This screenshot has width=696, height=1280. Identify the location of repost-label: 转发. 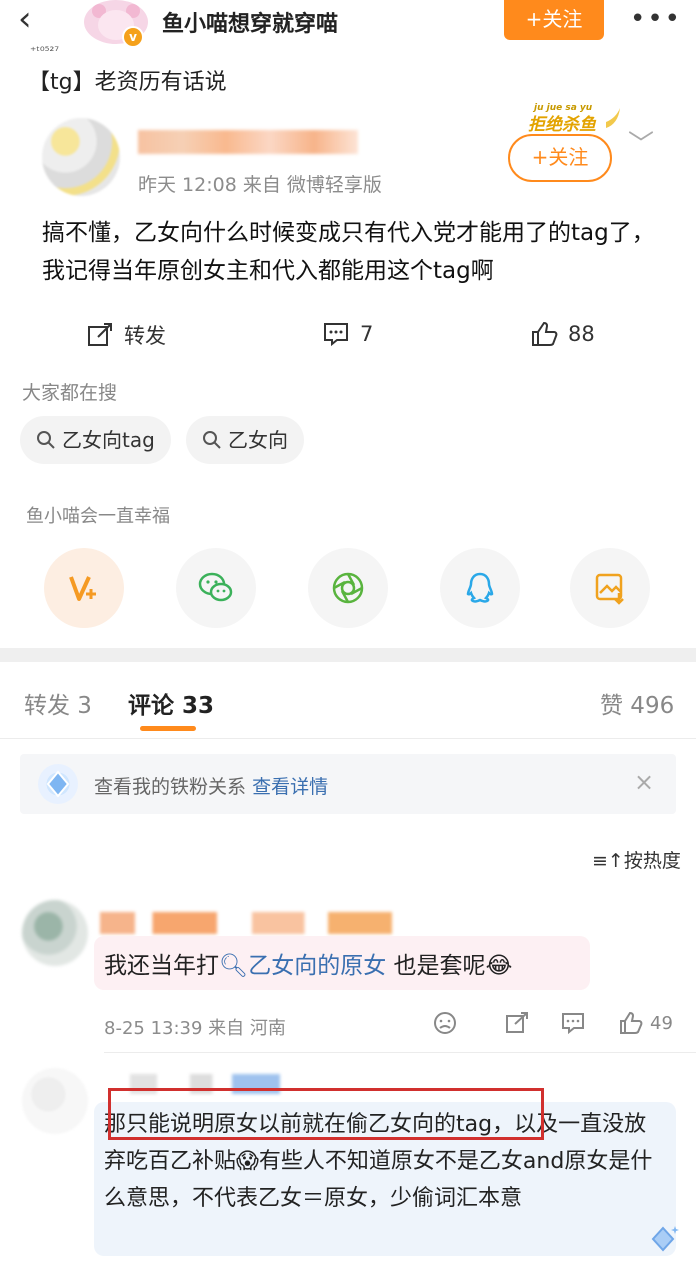
(145, 336).